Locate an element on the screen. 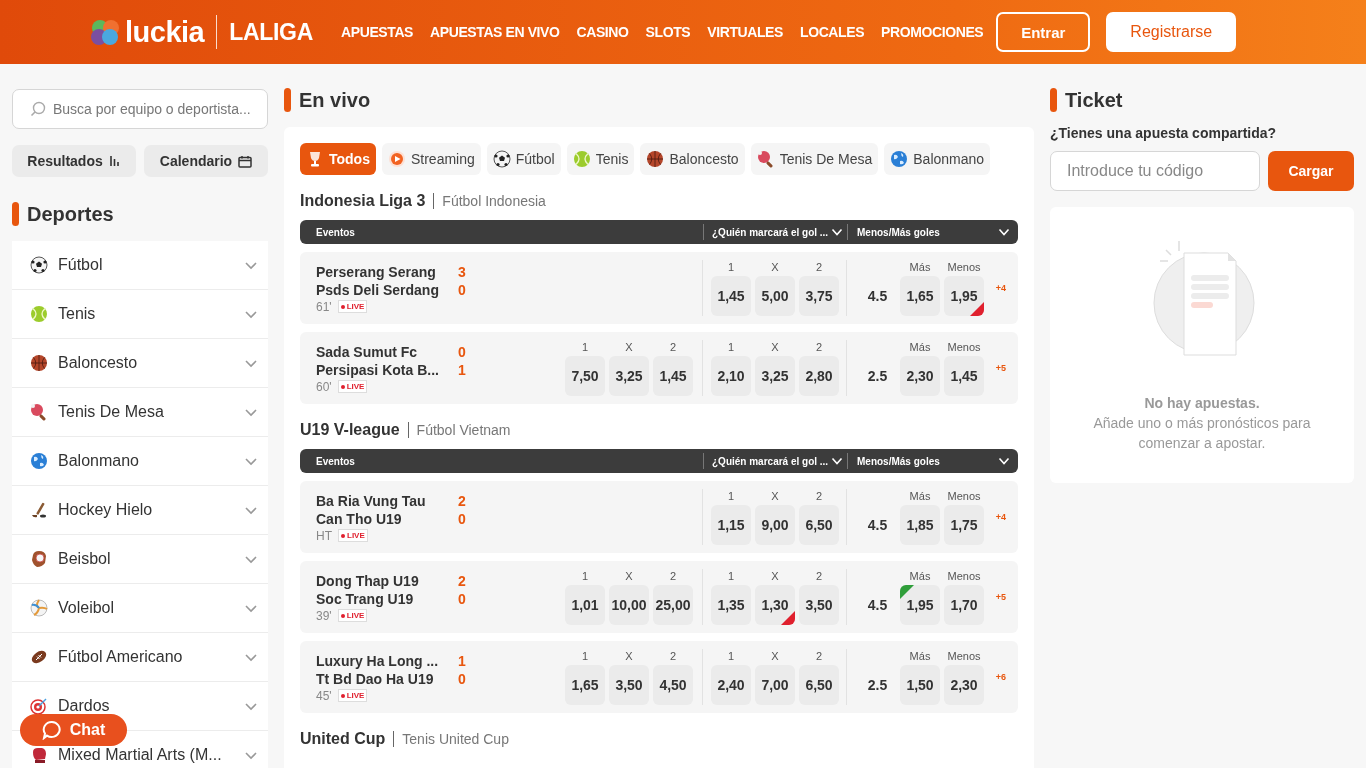 Image resolution: width=1366 pixels, height=768 pixels. event-row: Luxury Ha Long ... 1 Tt Bd Dao Ha U19 0 45' LIVE 1 1,65 X 3,50 2 4,50 1 2,40 X 7,00 2 6,50 2.5 Más 1,50 Menos 2,30 +6 is located at coordinates (659, 677).